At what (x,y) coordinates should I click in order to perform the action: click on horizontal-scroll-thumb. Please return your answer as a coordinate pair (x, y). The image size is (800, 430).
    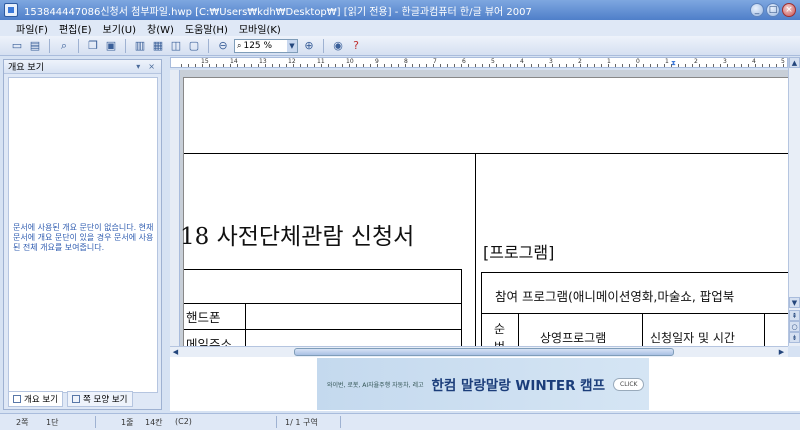
    Looking at the image, I should click on (484, 352).